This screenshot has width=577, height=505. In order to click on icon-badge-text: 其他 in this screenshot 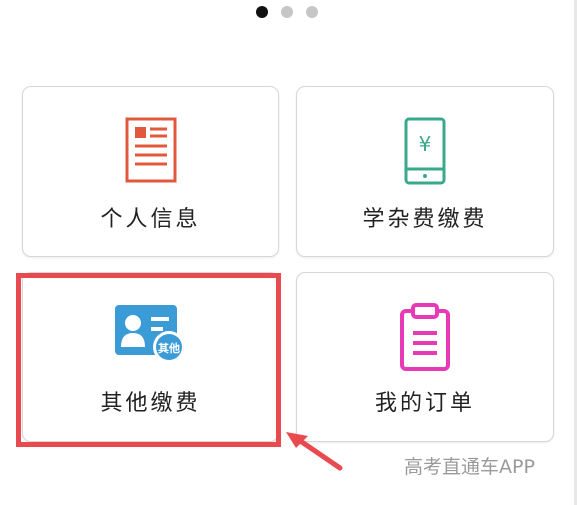, I will do `click(169, 348)`.